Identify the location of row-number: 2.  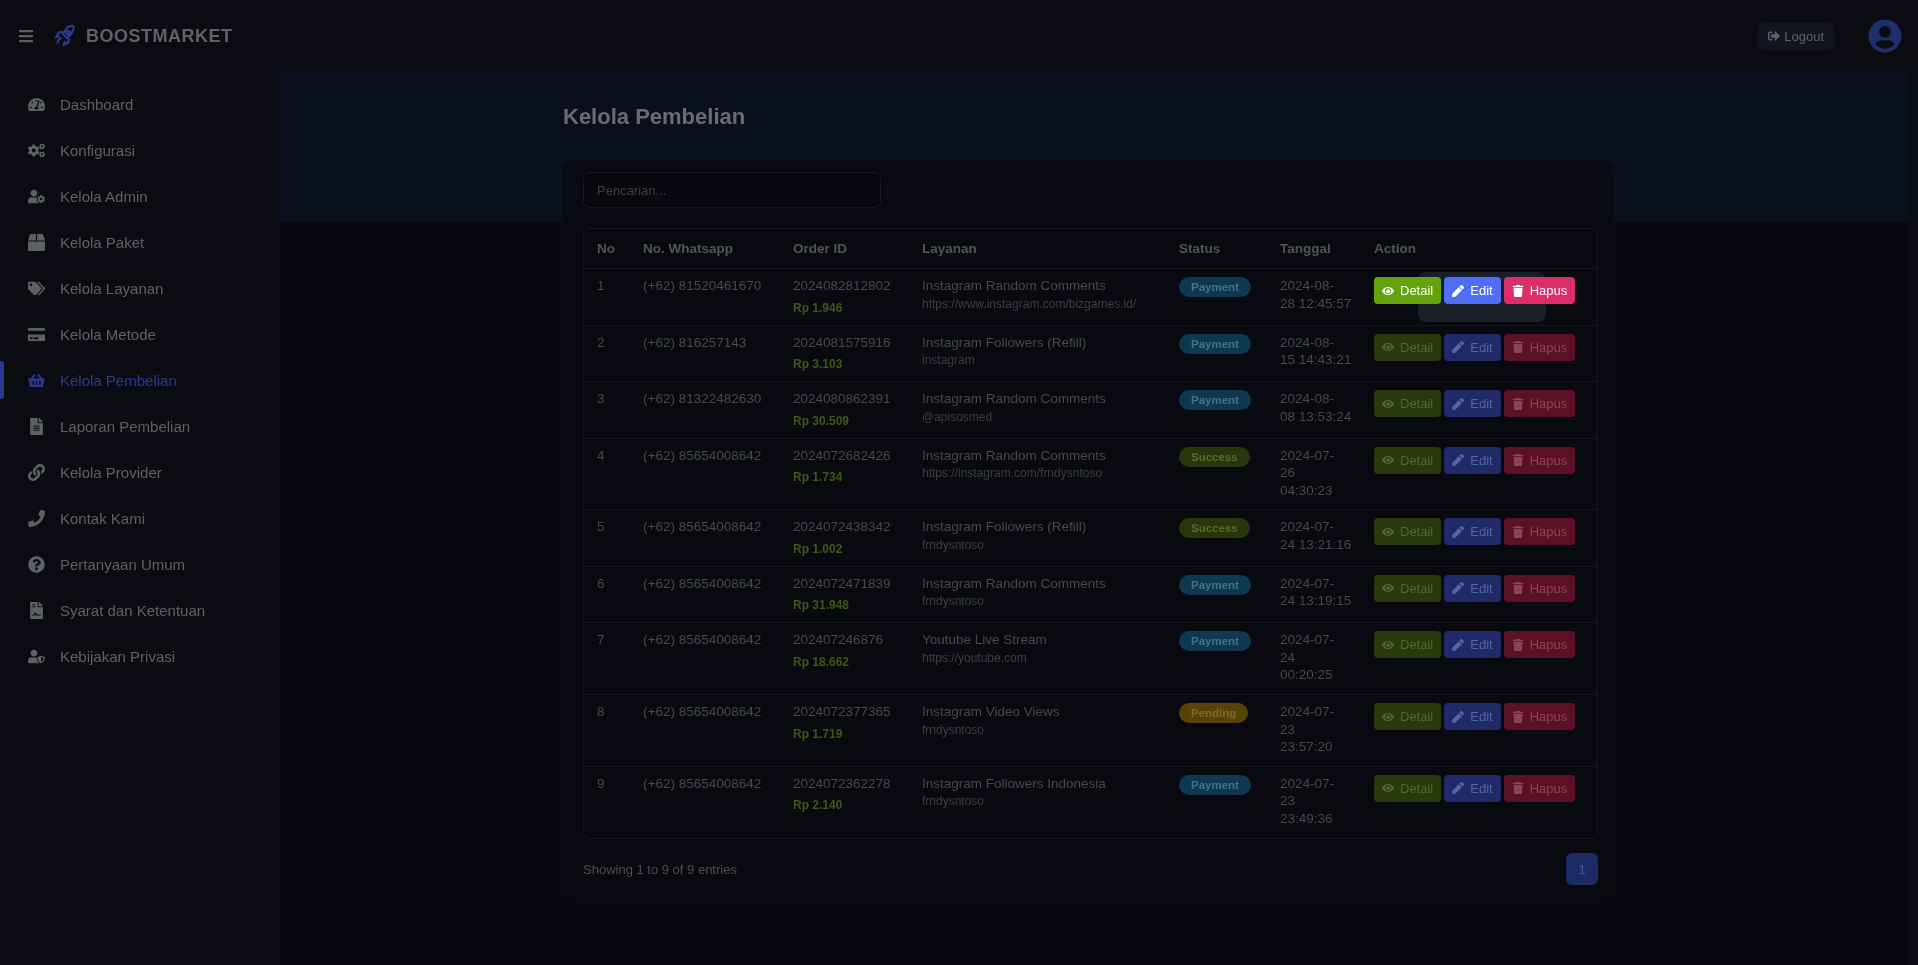
(601, 342).